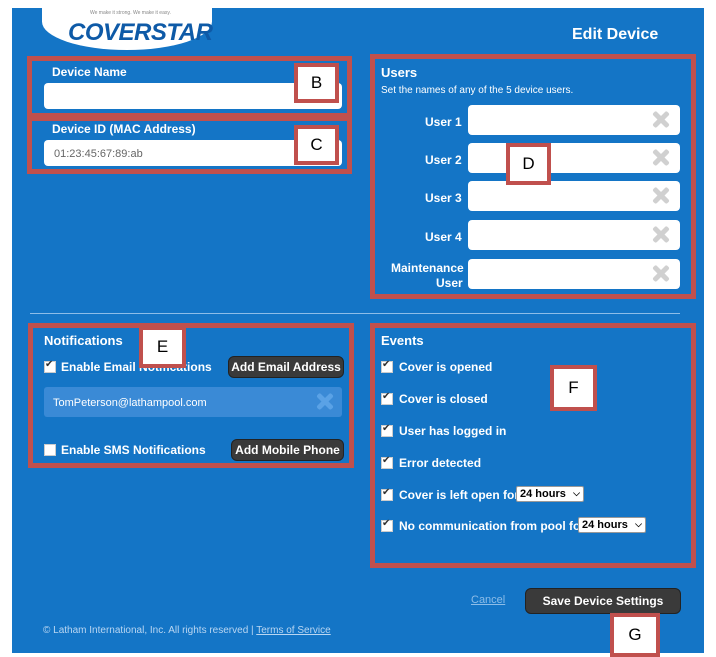 The image size is (716, 657). Describe the element at coordinates (162, 347) in the screenshot. I see `callout-label-e: E` at that location.